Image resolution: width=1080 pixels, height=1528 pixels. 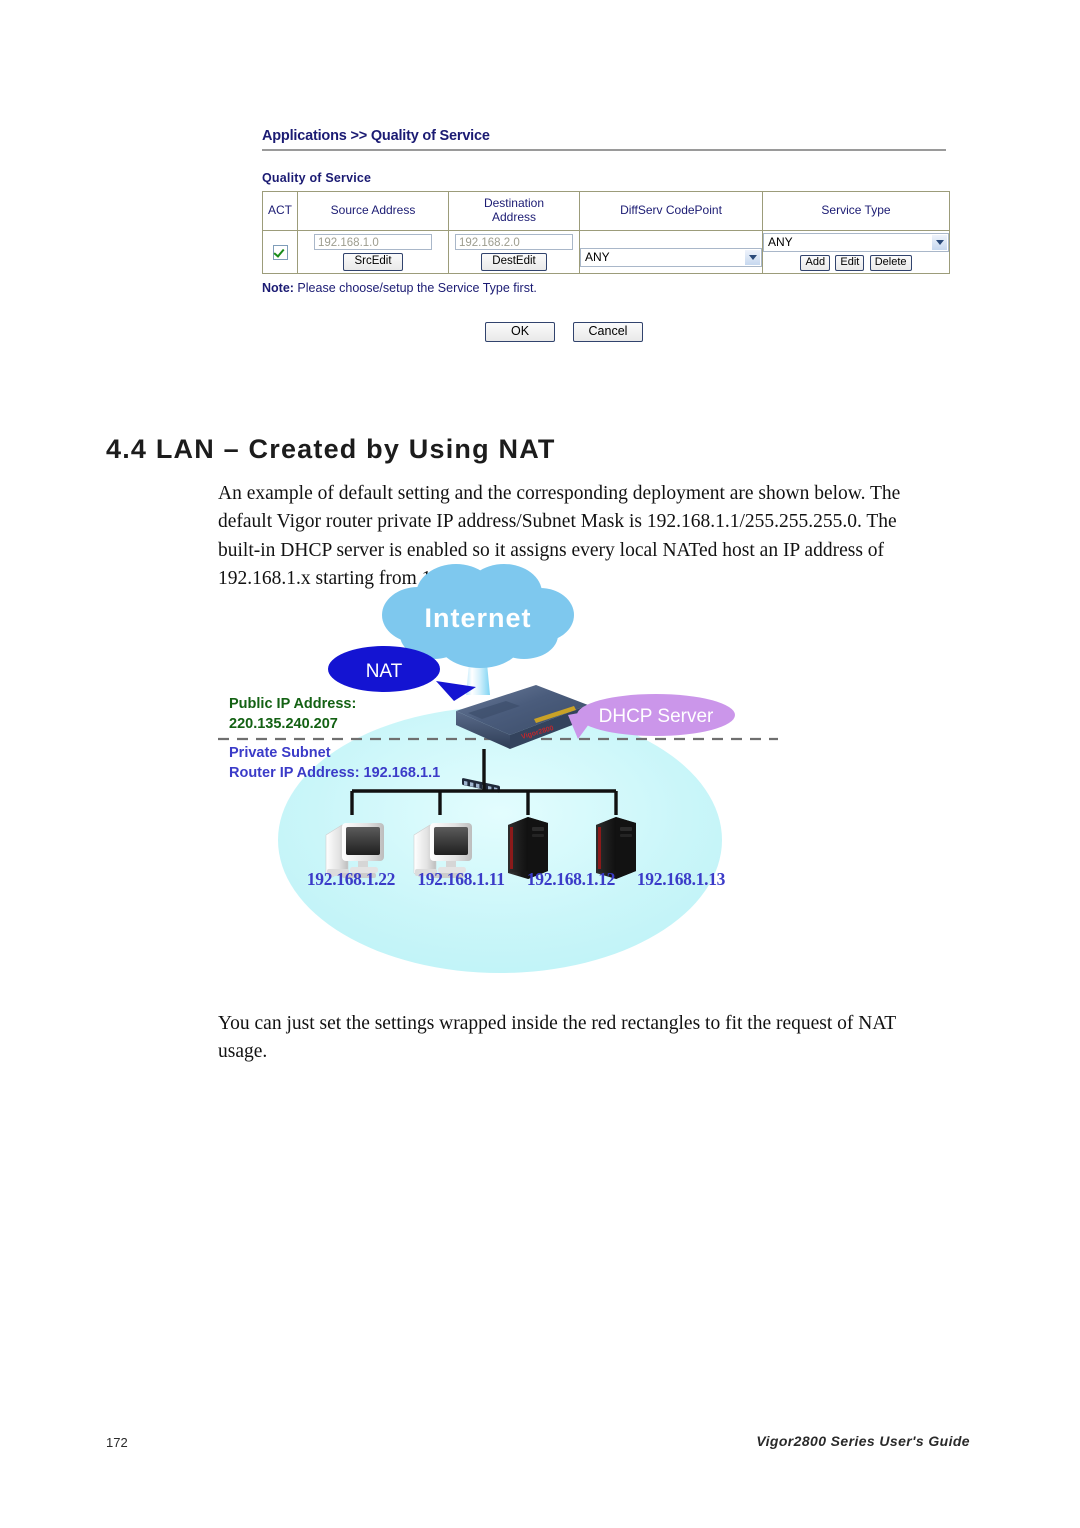 What do you see at coordinates (461, 879) in the screenshot?
I see `host-ip-2: 192.168.1.11` at bounding box center [461, 879].